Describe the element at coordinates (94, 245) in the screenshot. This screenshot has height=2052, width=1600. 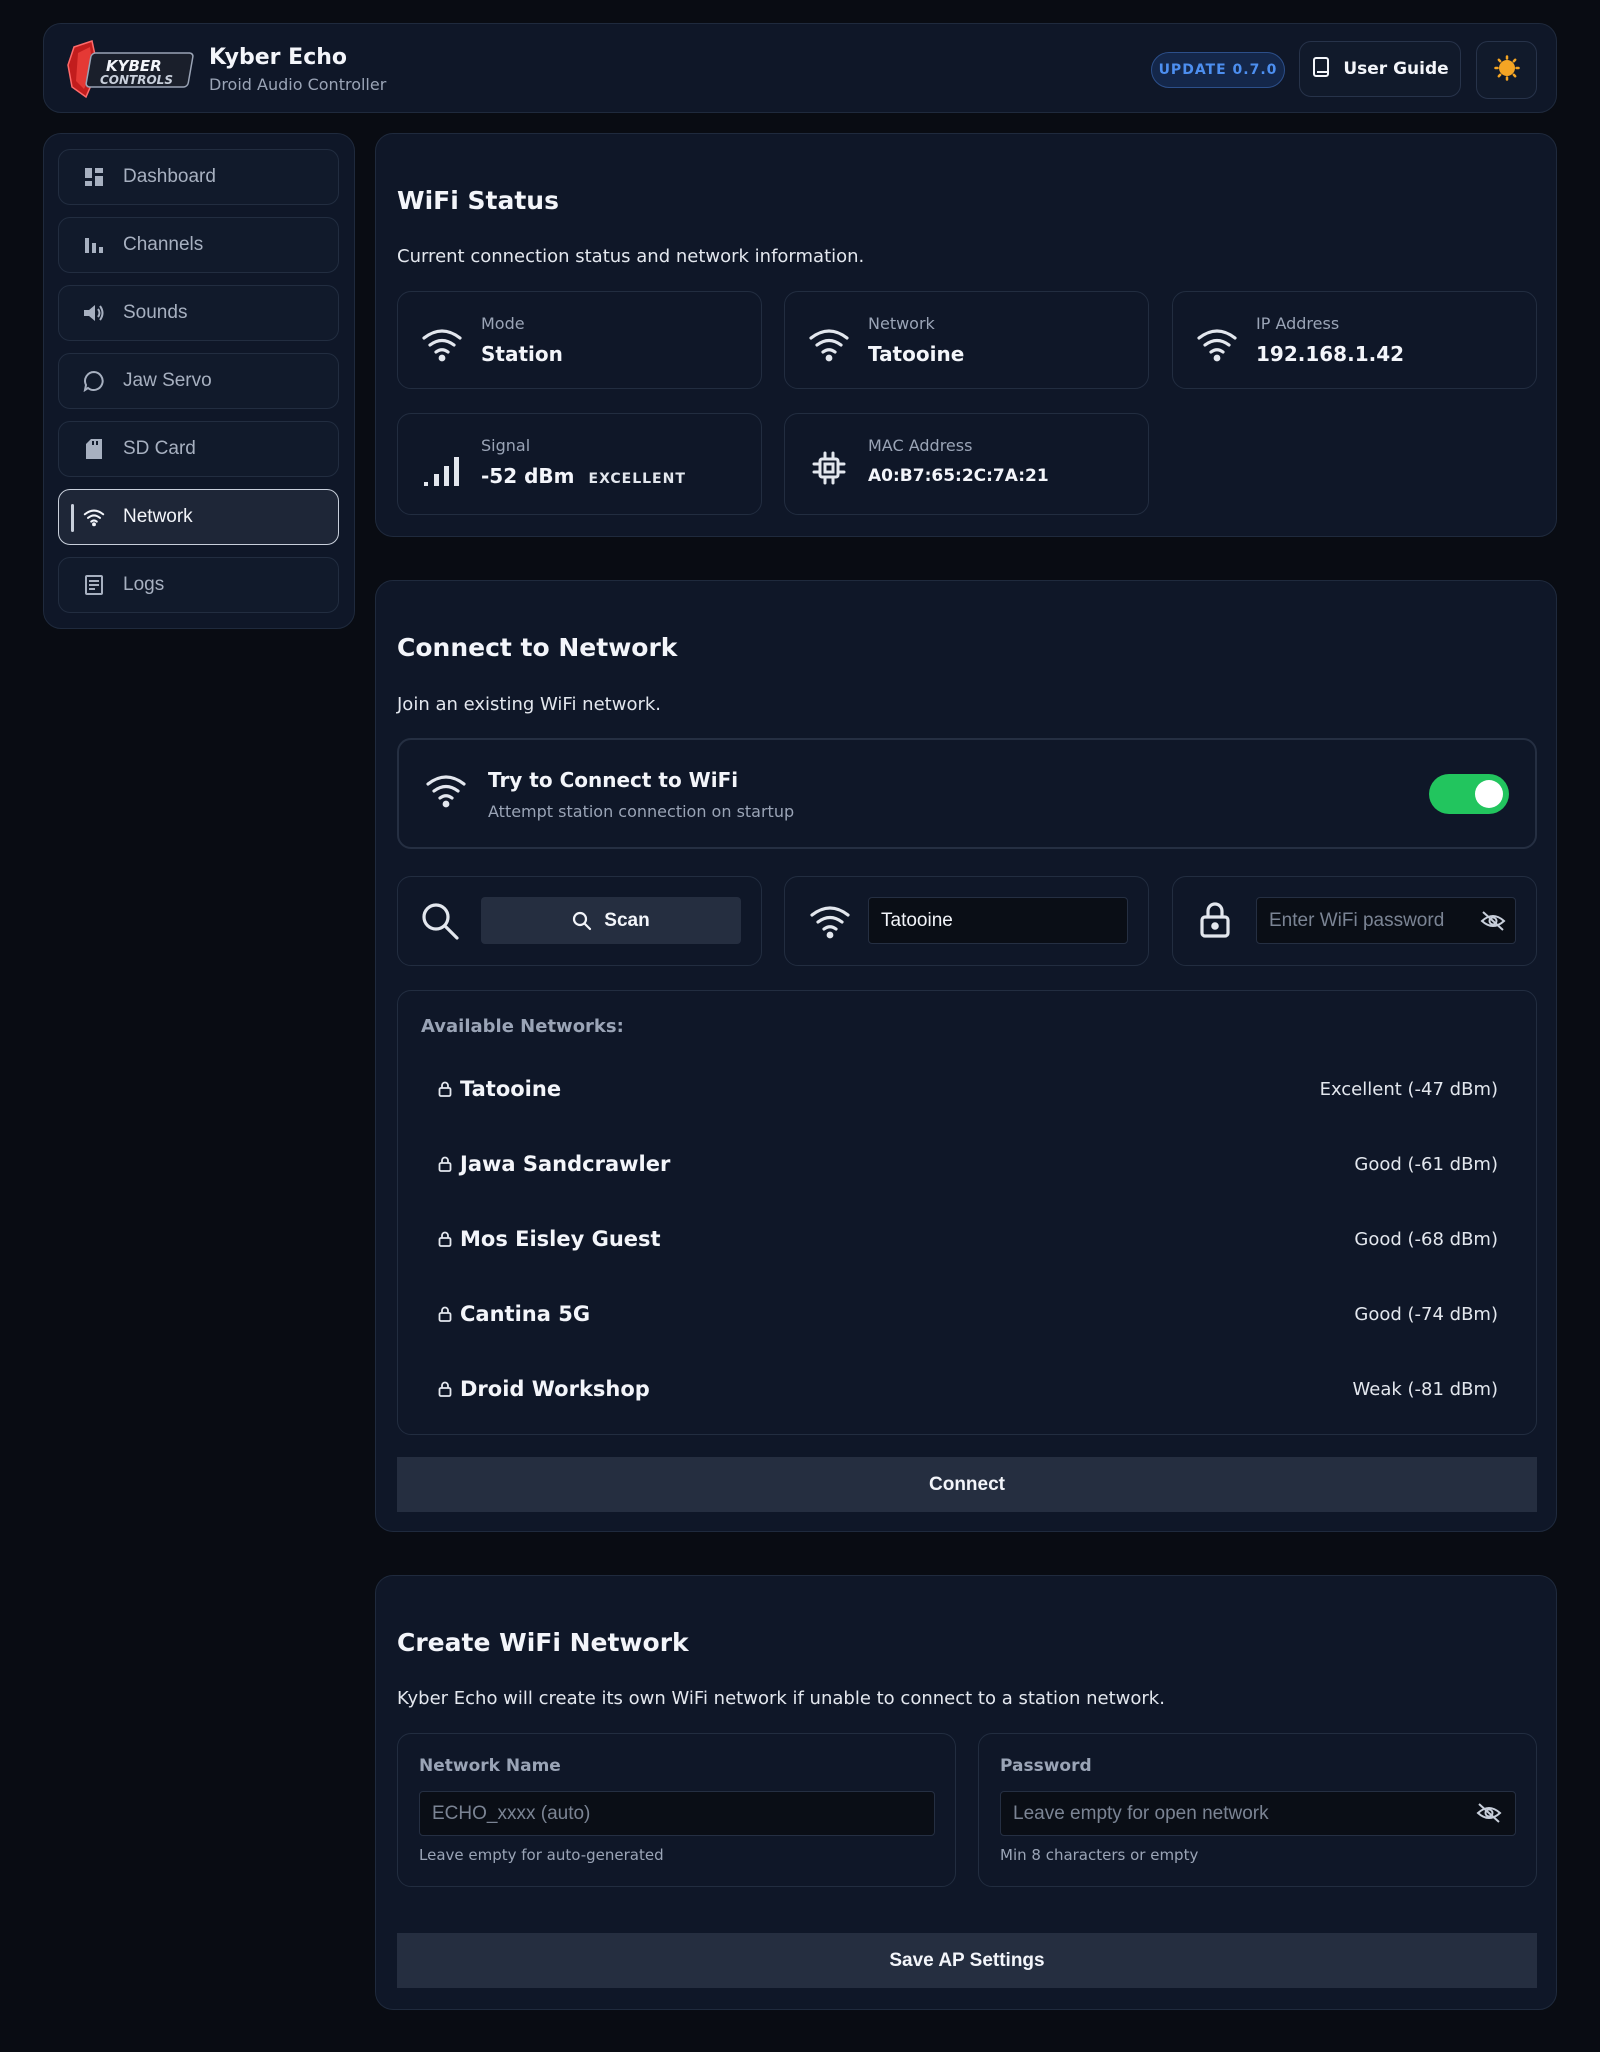
I see `bars-icon` at that location.